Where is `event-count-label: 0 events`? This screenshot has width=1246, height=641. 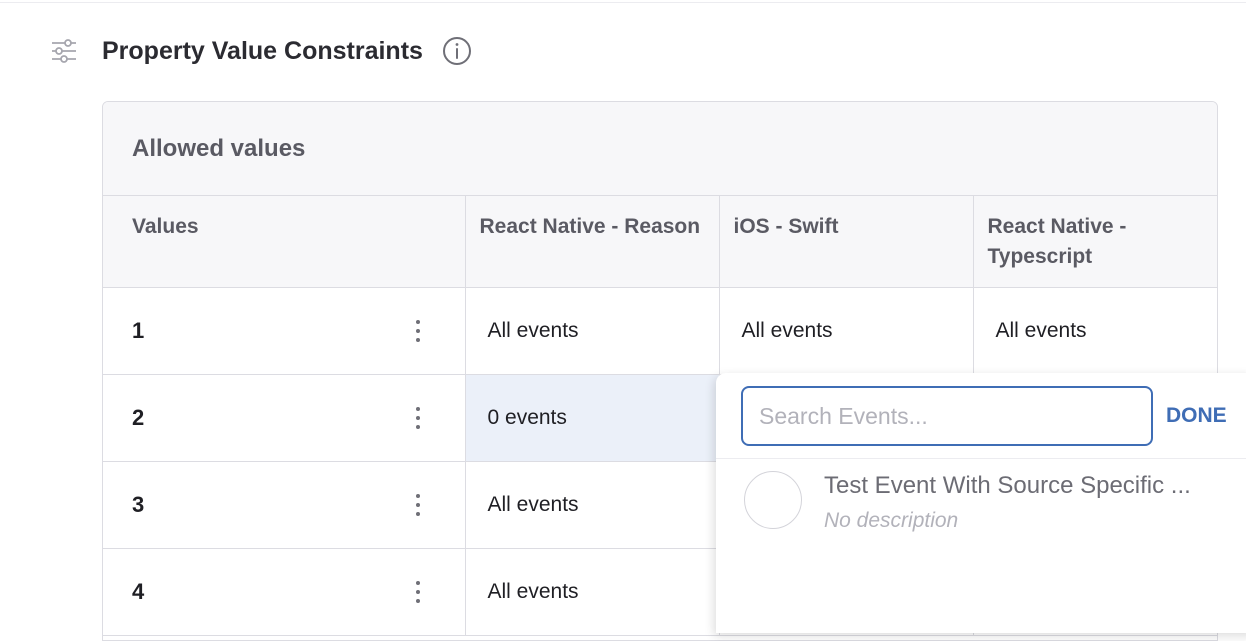 event-count-label: 0 events is located at coordinates (527, 417).